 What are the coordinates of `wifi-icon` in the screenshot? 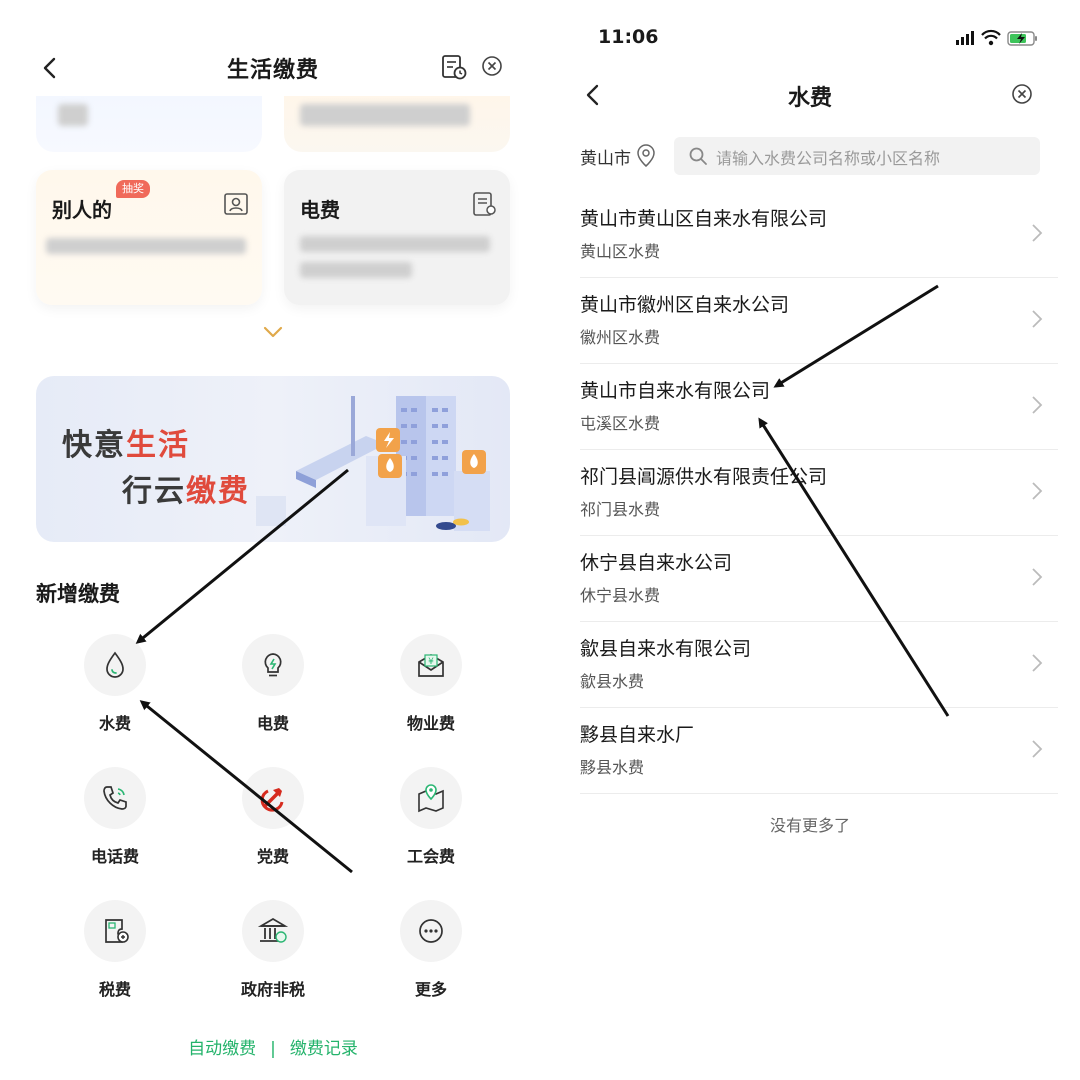 It's located at (991, 37).